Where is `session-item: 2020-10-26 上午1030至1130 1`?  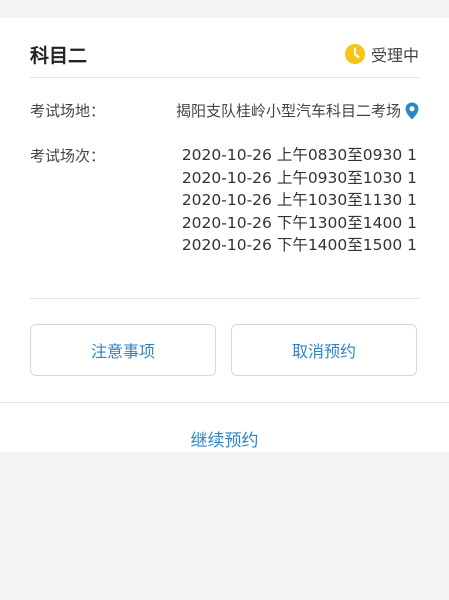 session-item: 2020-10-26 上午1030至1130 1 is located at coordinates (299, 200).